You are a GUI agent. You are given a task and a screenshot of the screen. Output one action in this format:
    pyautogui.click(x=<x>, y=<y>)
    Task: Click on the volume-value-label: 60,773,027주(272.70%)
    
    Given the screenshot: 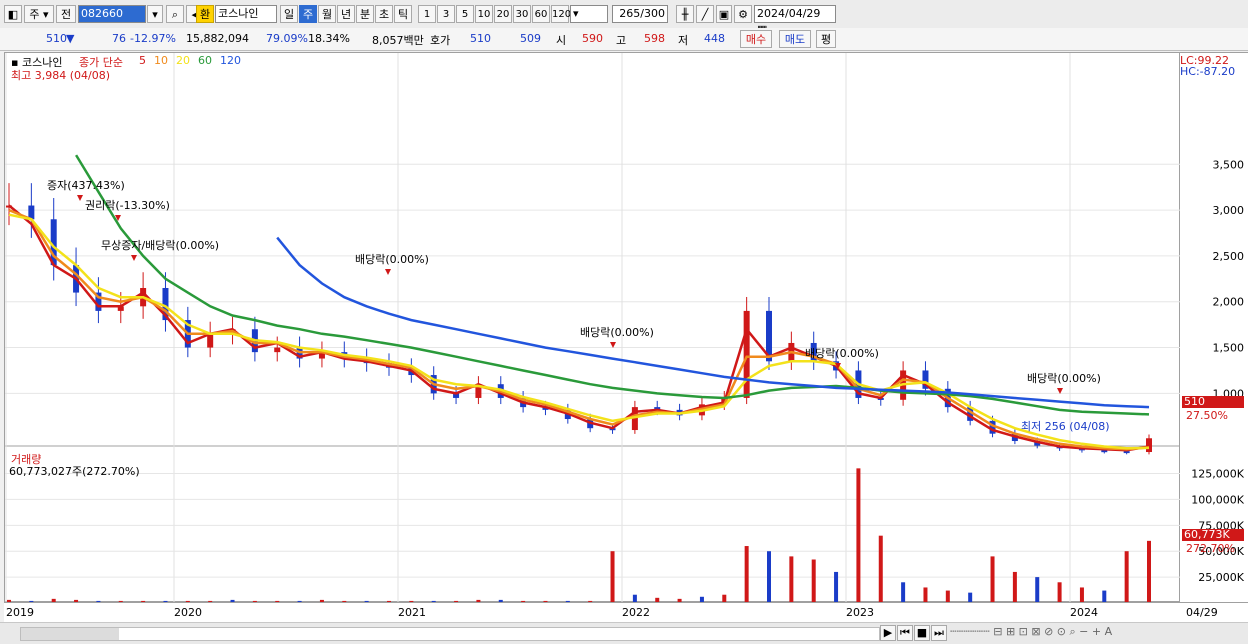 What is the action you would take?
    pyautogui.click(x=74, y=471)
    